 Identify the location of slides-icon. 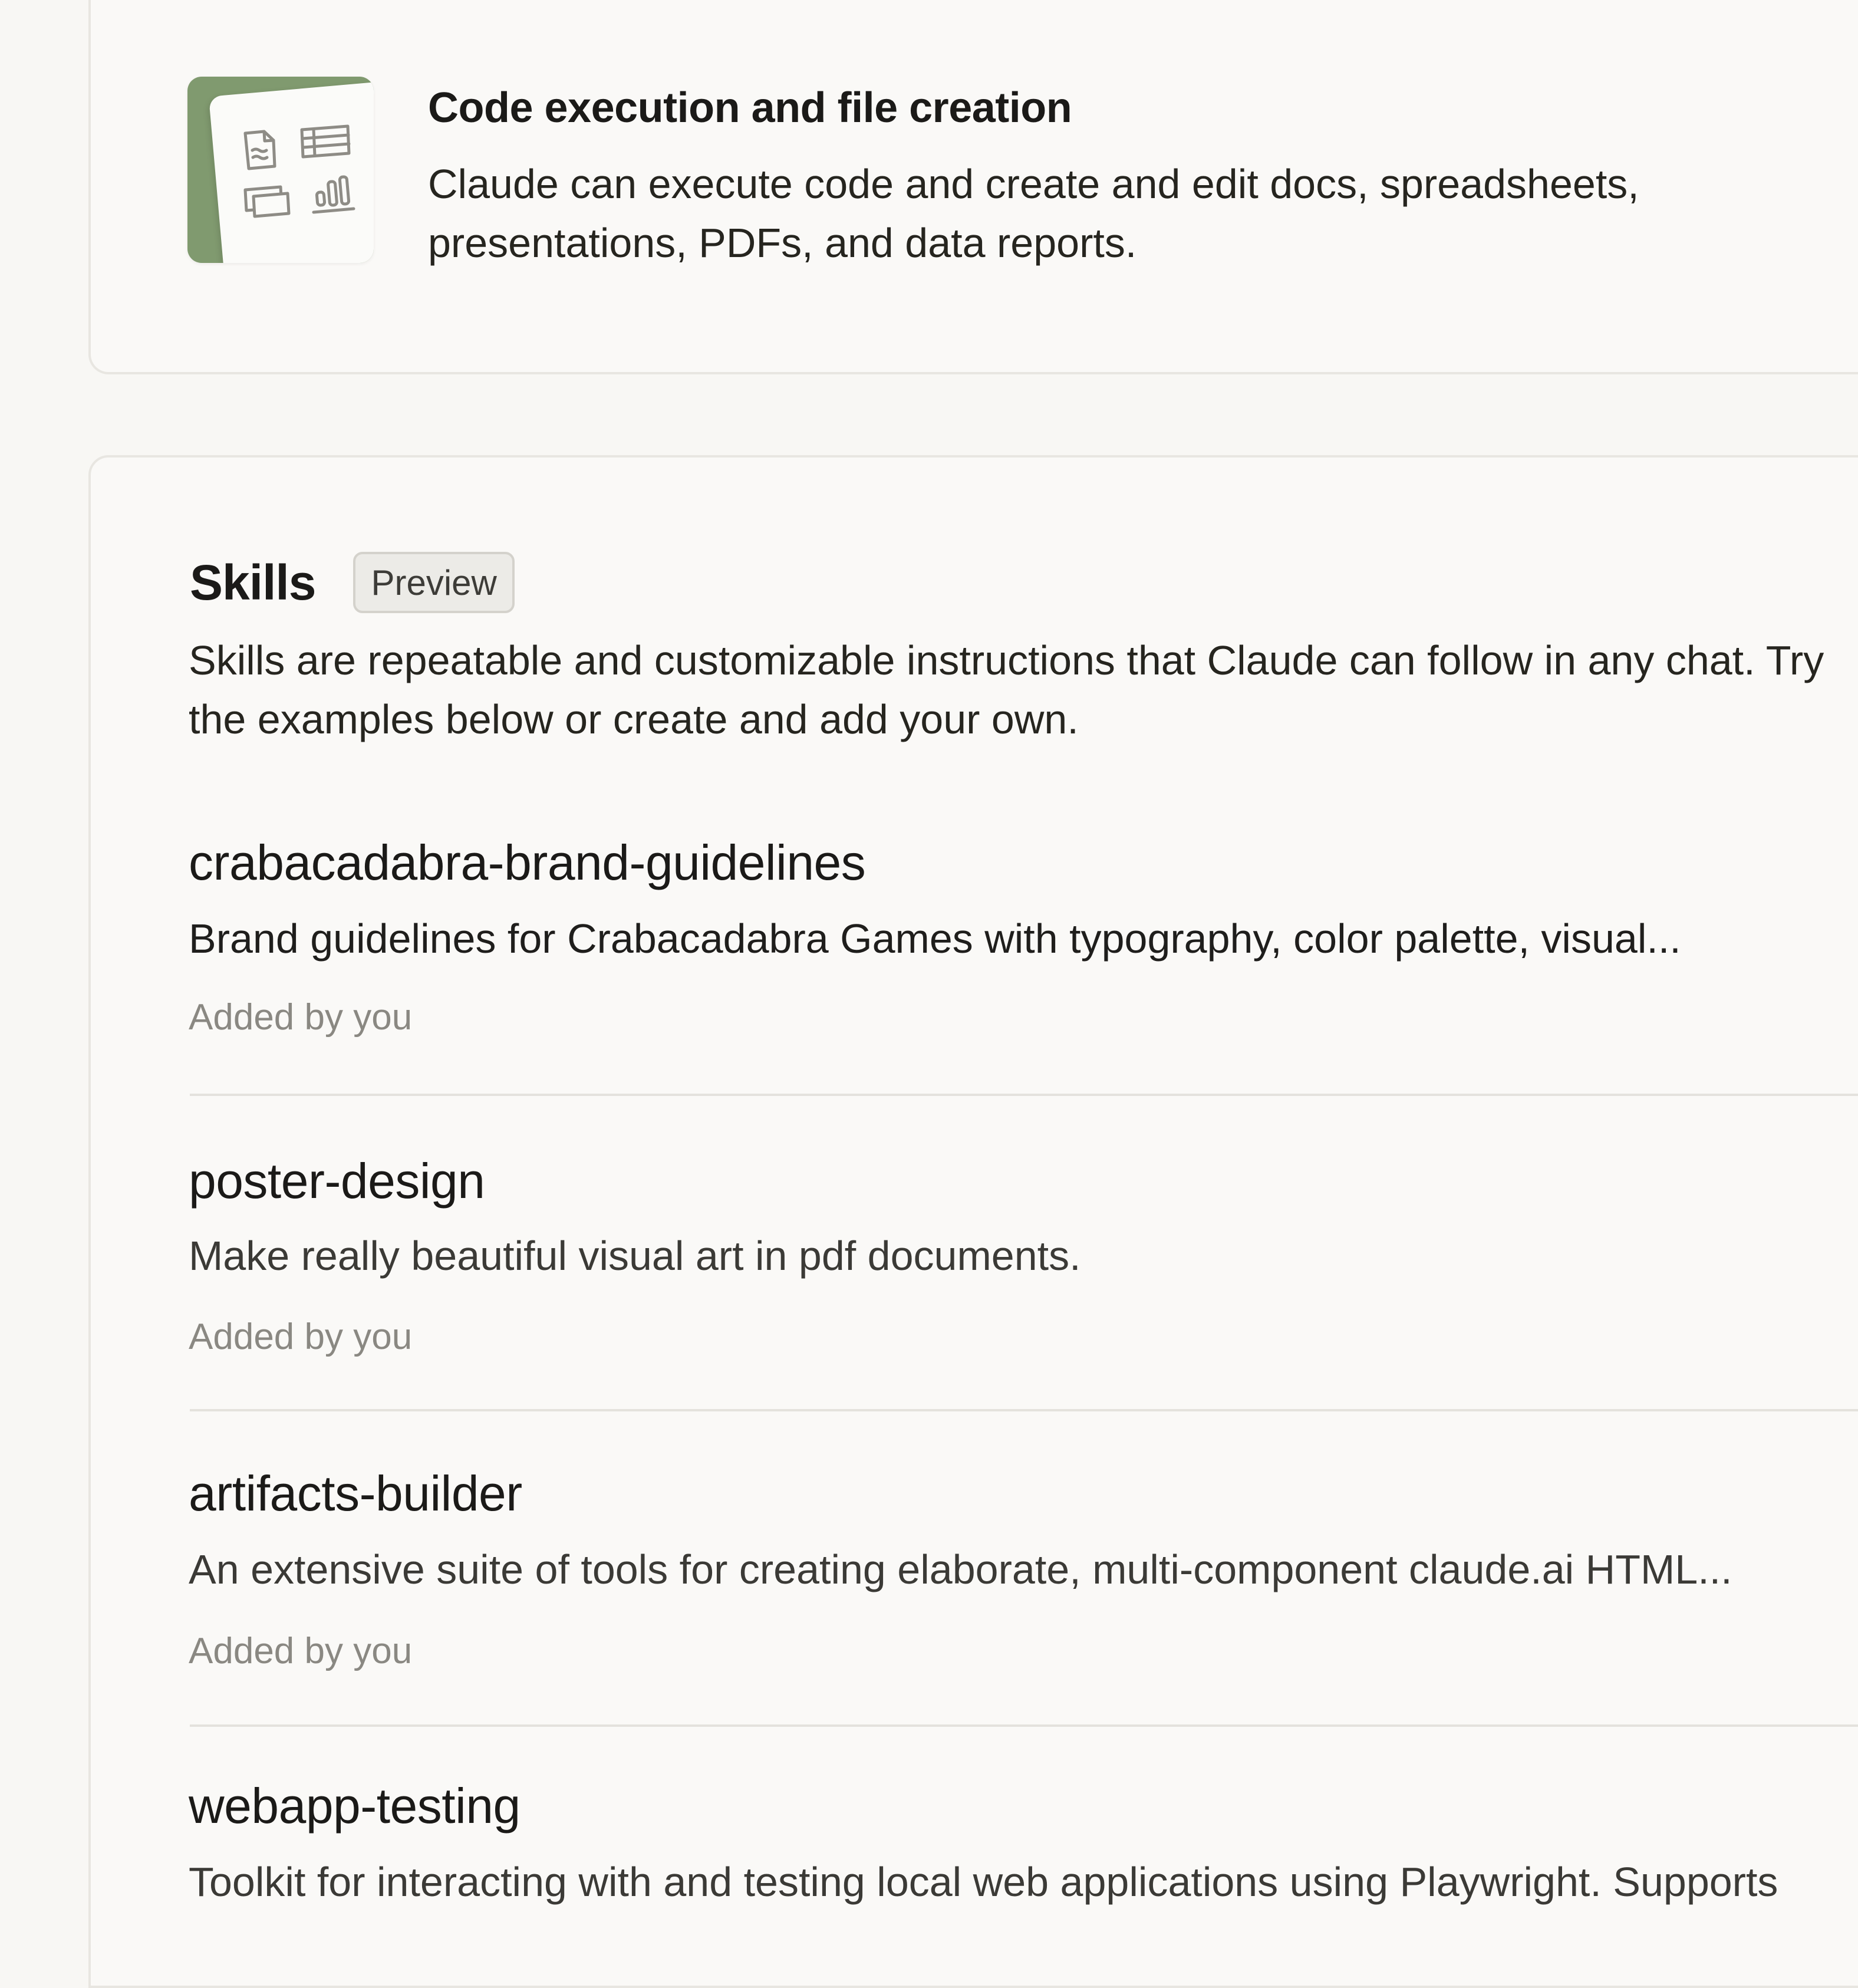
(267, 201).